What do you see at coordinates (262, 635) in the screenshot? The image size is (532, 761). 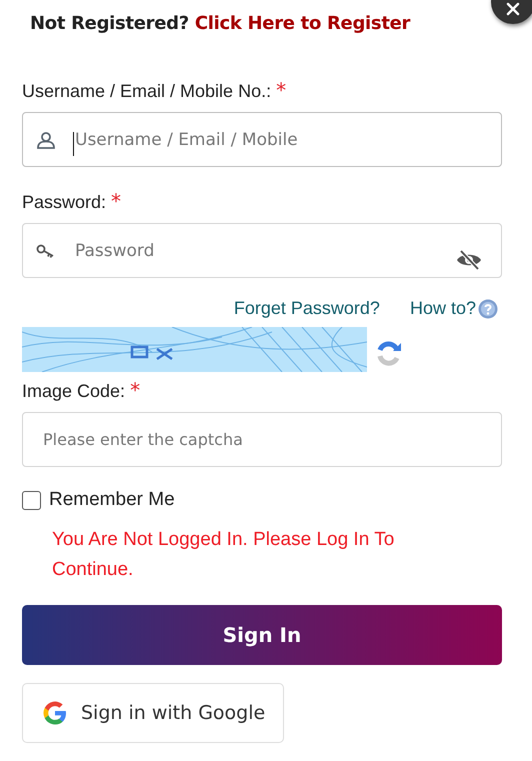 I see `sign-in-button: Sign In` at bounding box center [262, 635].